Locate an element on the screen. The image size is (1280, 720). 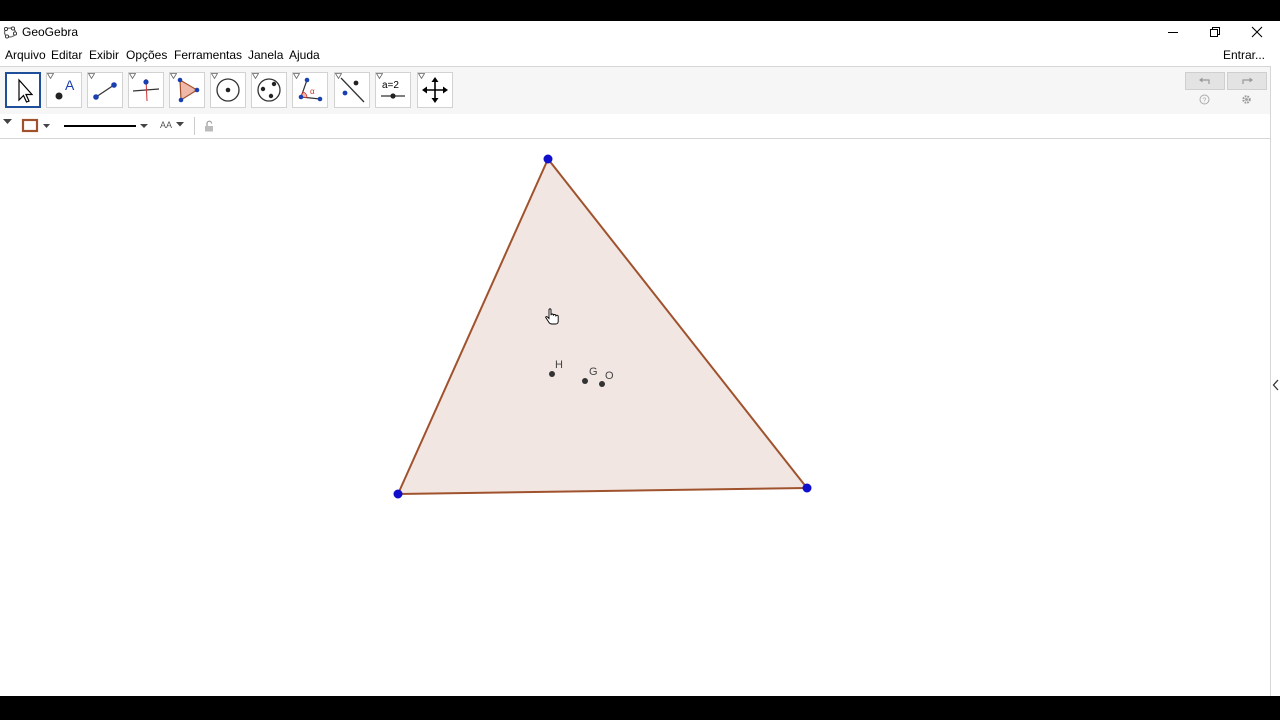
lock-icon is located at coordinates (209, 126).